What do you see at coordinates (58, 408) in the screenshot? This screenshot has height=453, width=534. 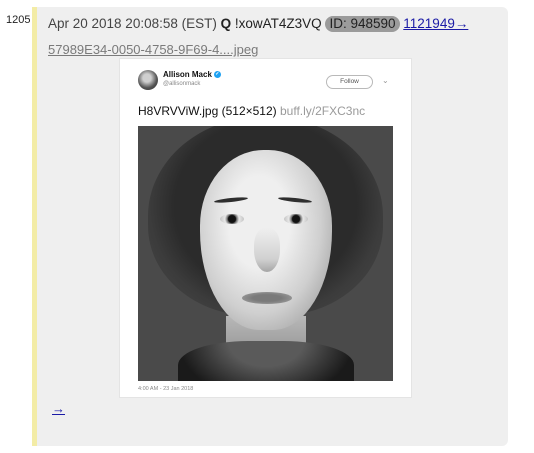 I see `backlink-arrow: →` at bounding box center [58, 408].